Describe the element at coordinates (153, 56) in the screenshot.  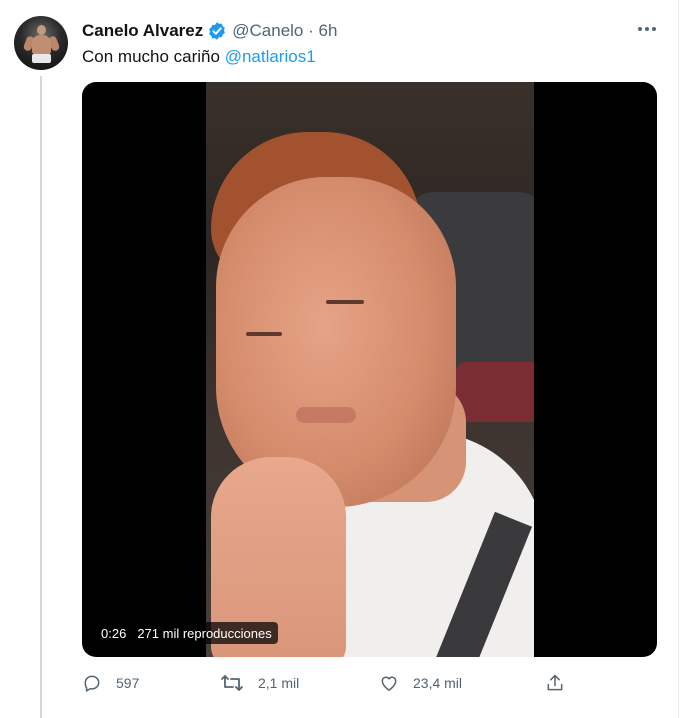
I see `tweet-body: Con mucho cariño` at that location.